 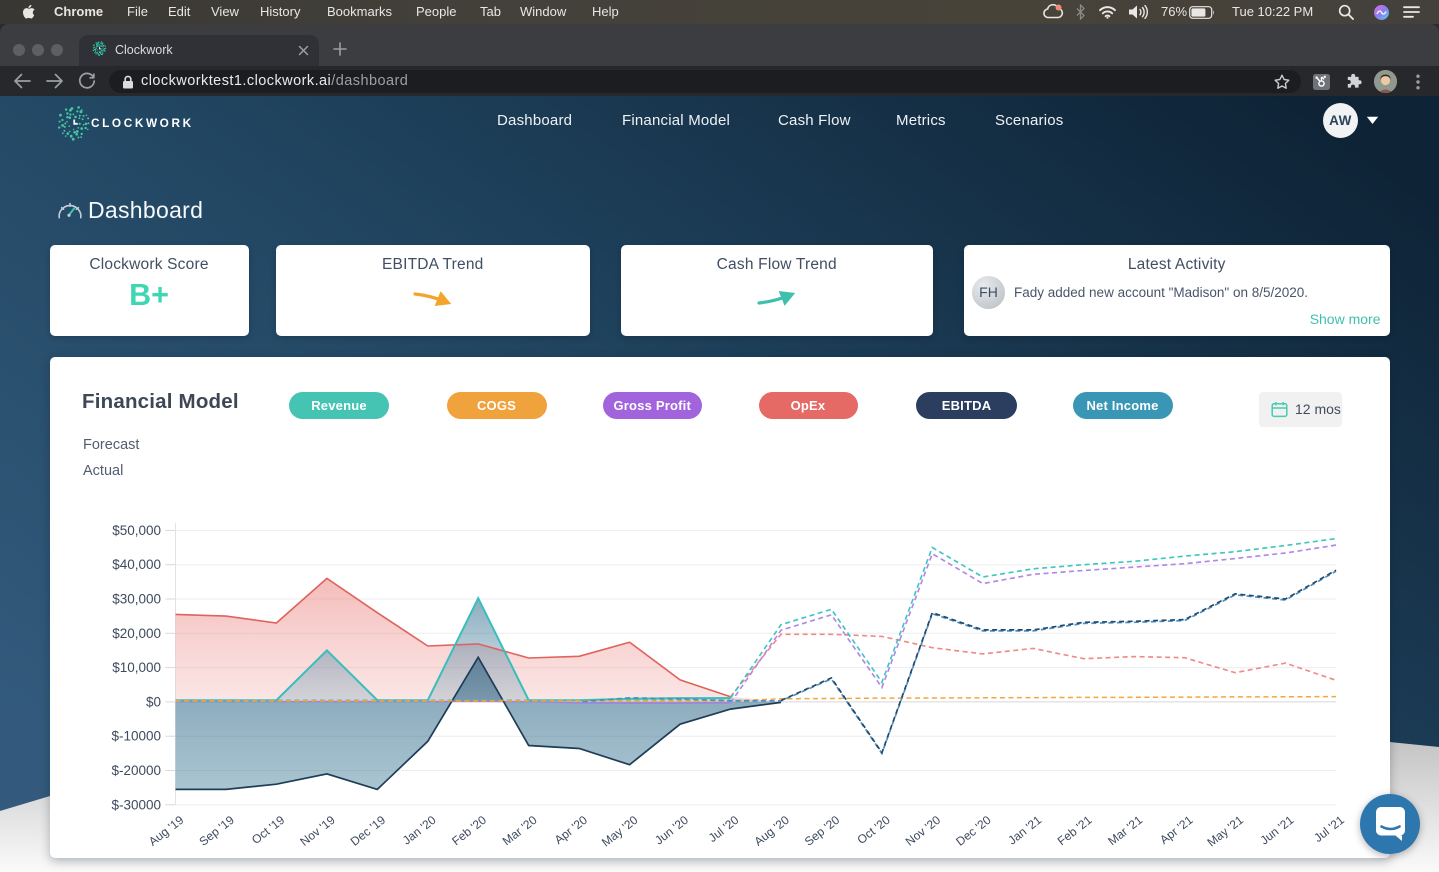 What do you see at coordinates (620, 831) in the screenshot?
I see `svg-text: May '20` at bounding box center [620, 831].